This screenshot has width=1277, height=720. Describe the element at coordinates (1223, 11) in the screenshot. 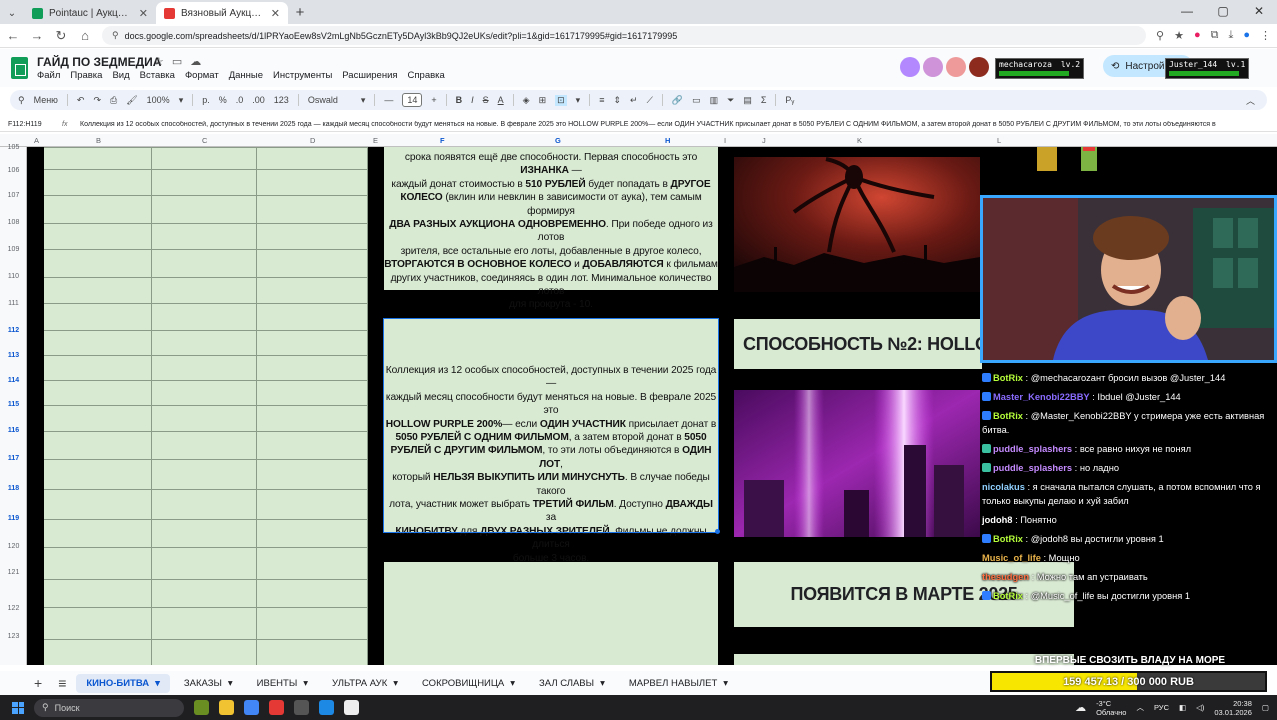

I see `maximize-icon: ▢` at that location.